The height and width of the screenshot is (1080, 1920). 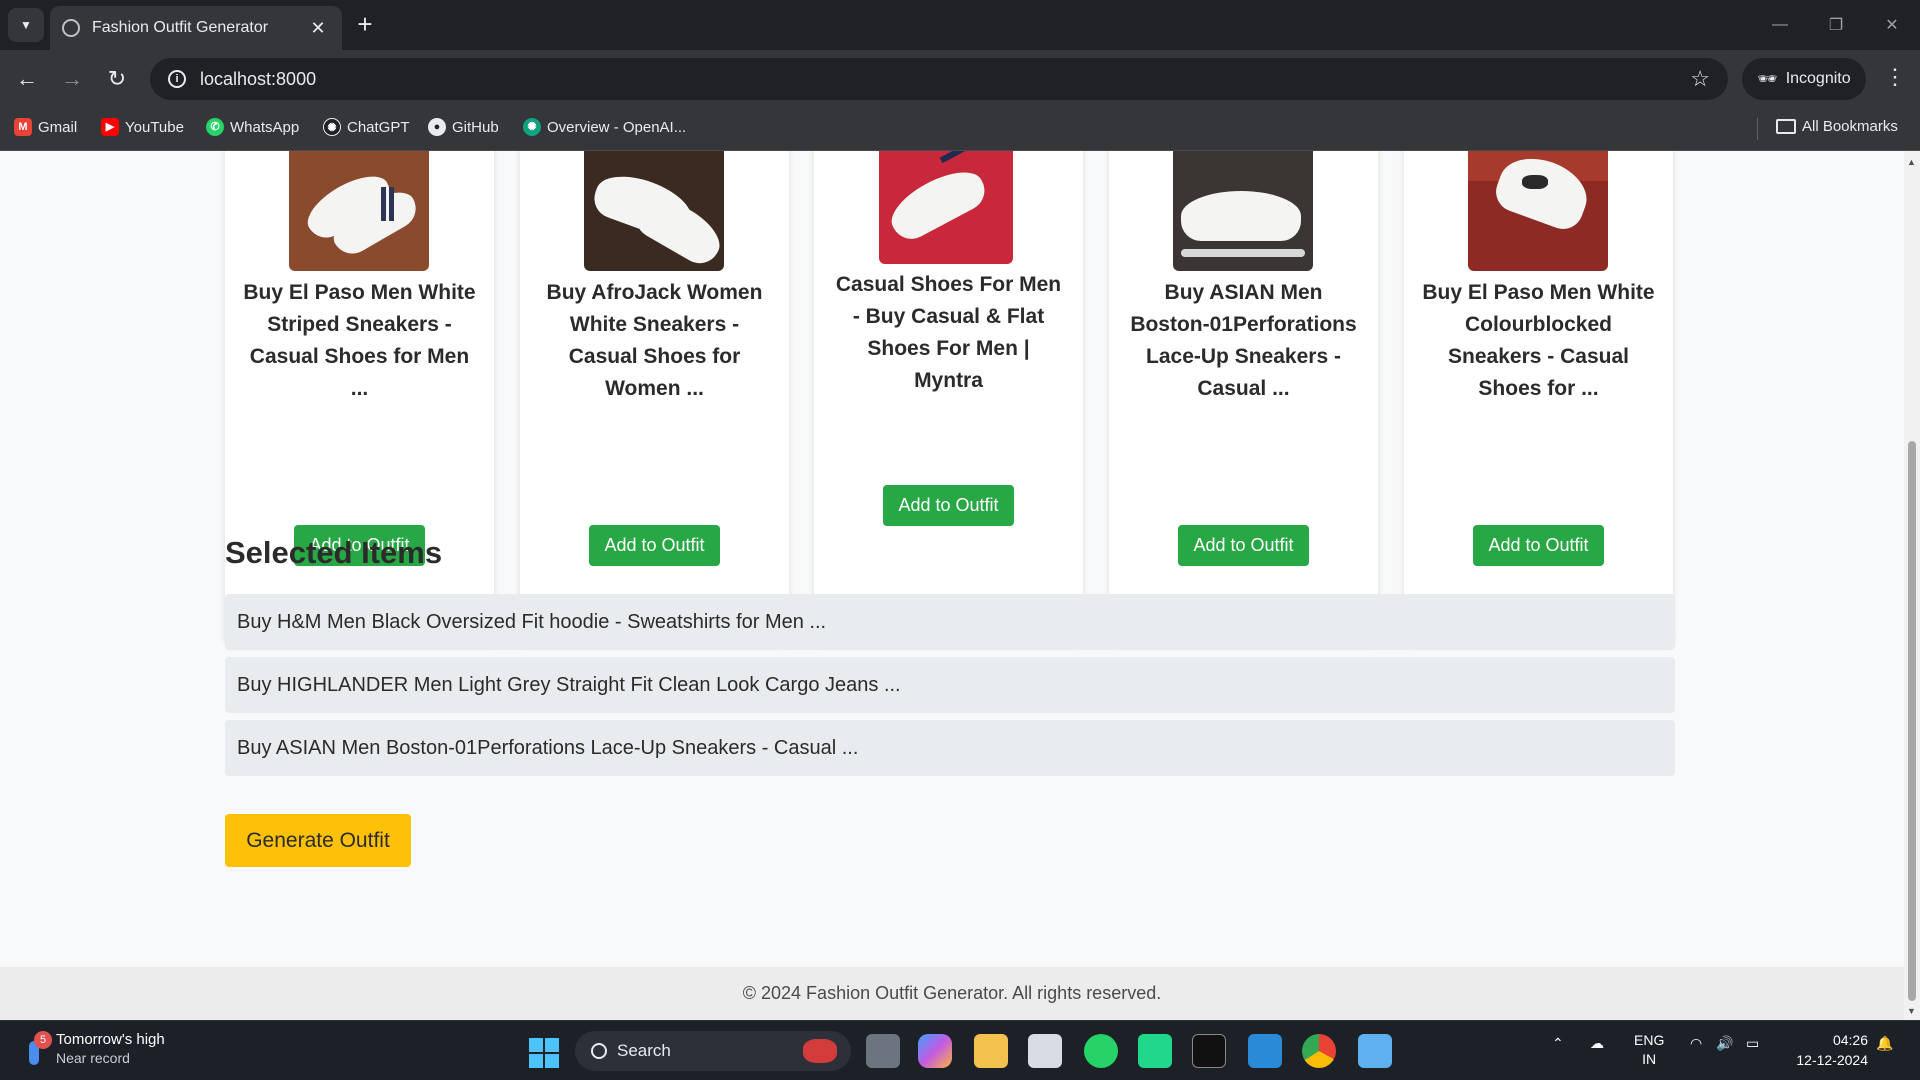 What do you see at coordinates (644, 1050) in the screenshot?
I see `search-label: Search` at bounding box center [644, 1050].